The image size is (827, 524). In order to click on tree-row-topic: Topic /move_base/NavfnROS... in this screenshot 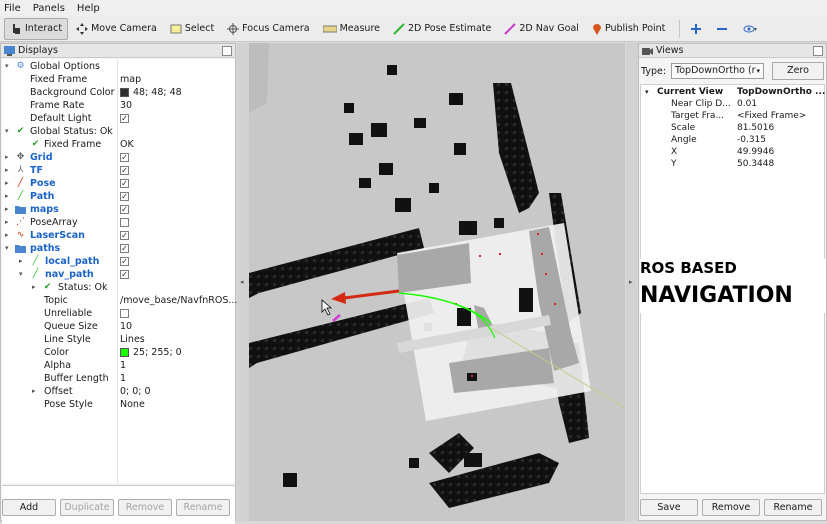, I will do `click(119, 300)`.